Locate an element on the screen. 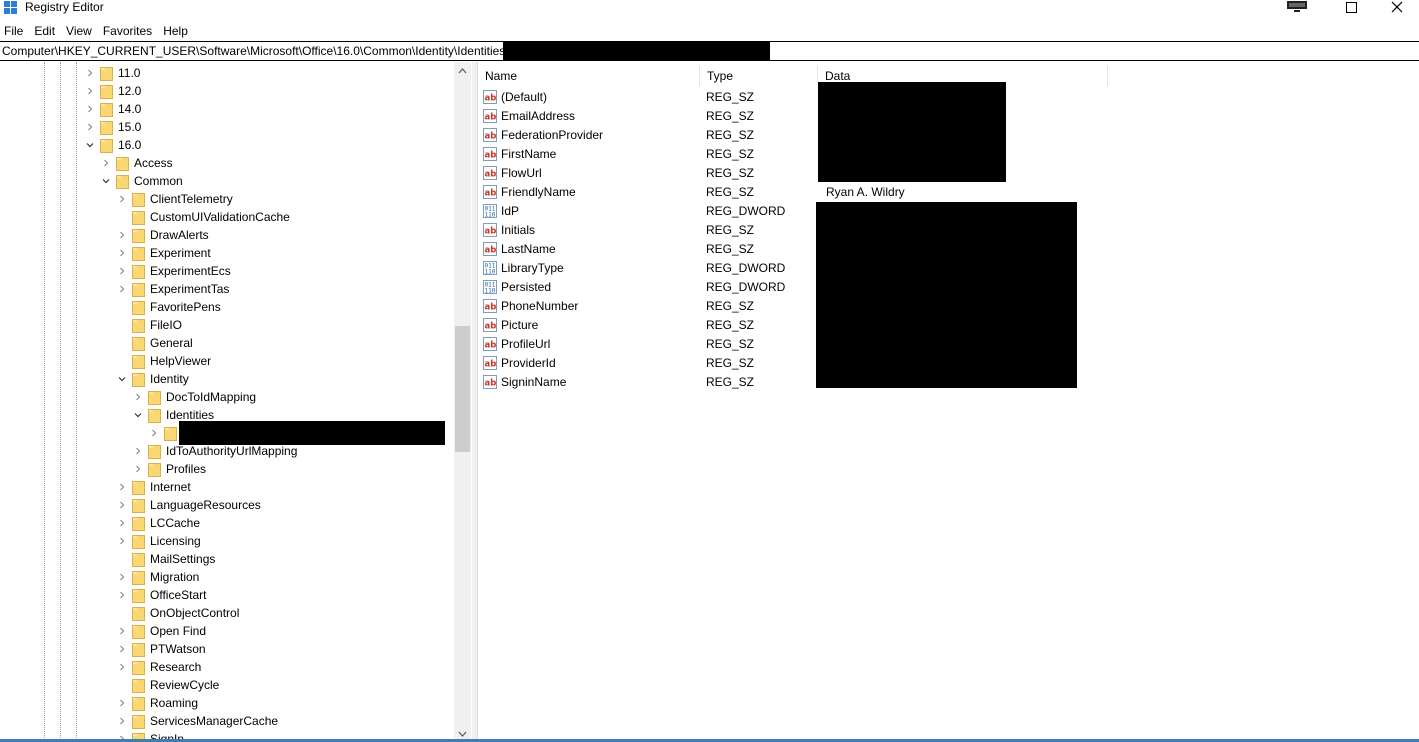  tree-item-label: 16.0 is located at coordinates (130, 145).